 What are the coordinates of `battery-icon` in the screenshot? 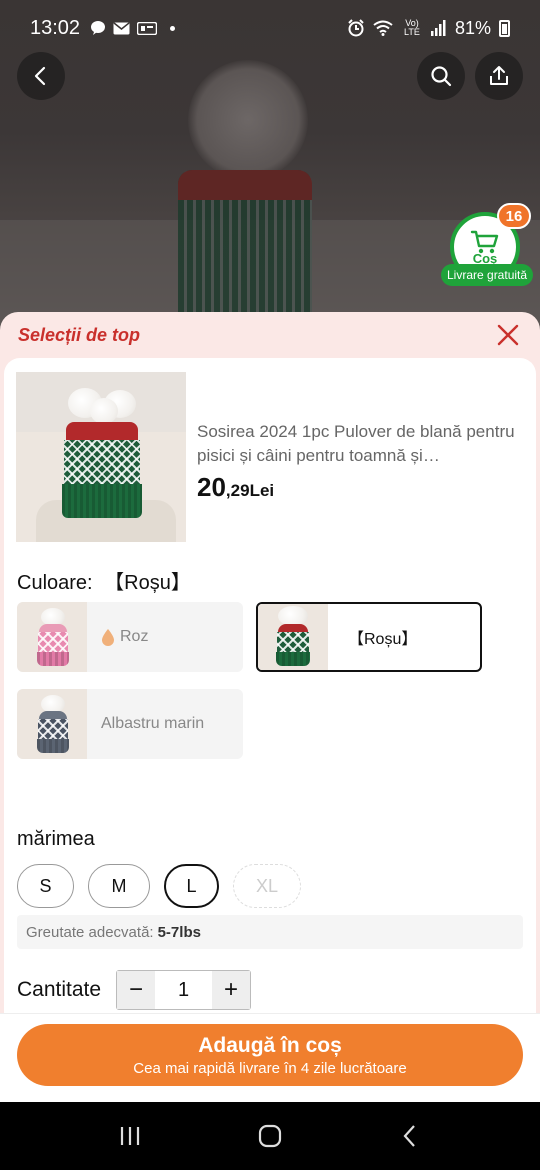 It's located at (504, 28).